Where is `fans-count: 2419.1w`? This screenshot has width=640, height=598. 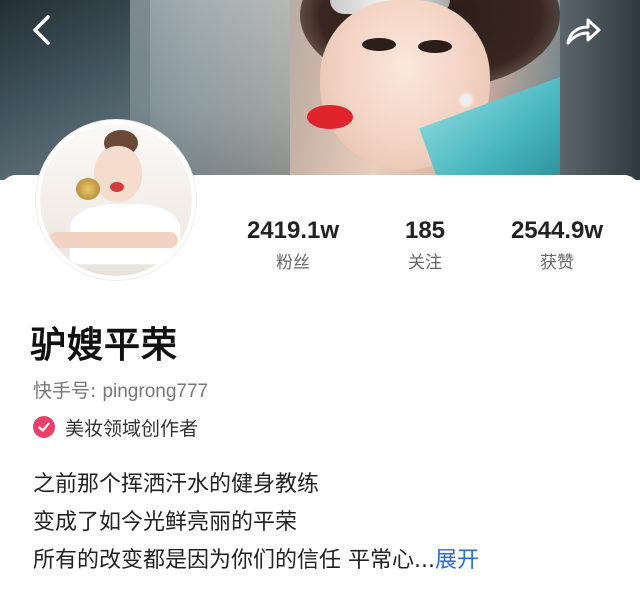
fans-count: 2419.1w is located at coordinates (293, 230).